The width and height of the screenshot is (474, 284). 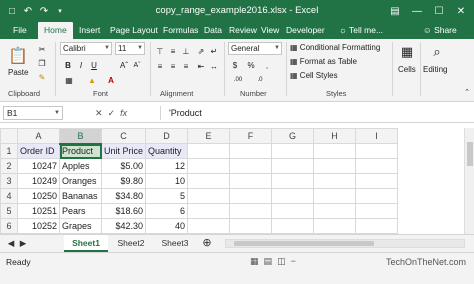 I want to click on insert-function-icon: fx, so click(x=123, y=113).